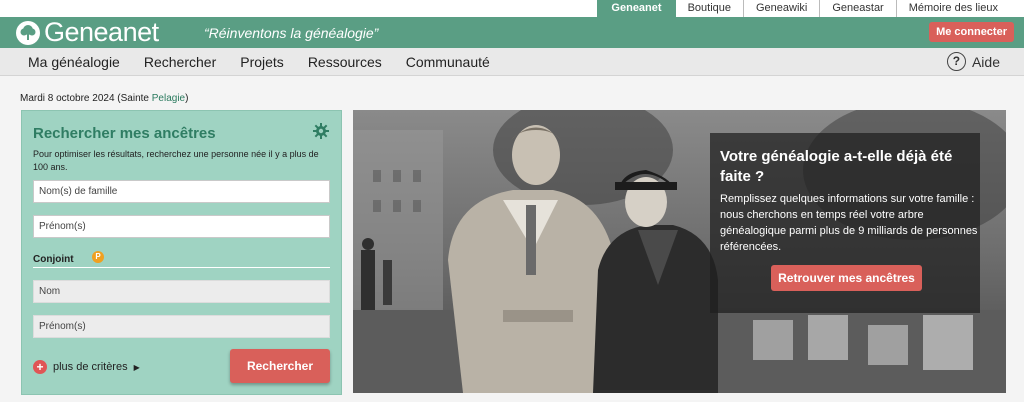 This screenshot has width=1024, height=402. What do you see at coordinates (181, 191) in the screenshot?
I see `surname-input: Nom(s) de famille` at bounding box center [181, 191].